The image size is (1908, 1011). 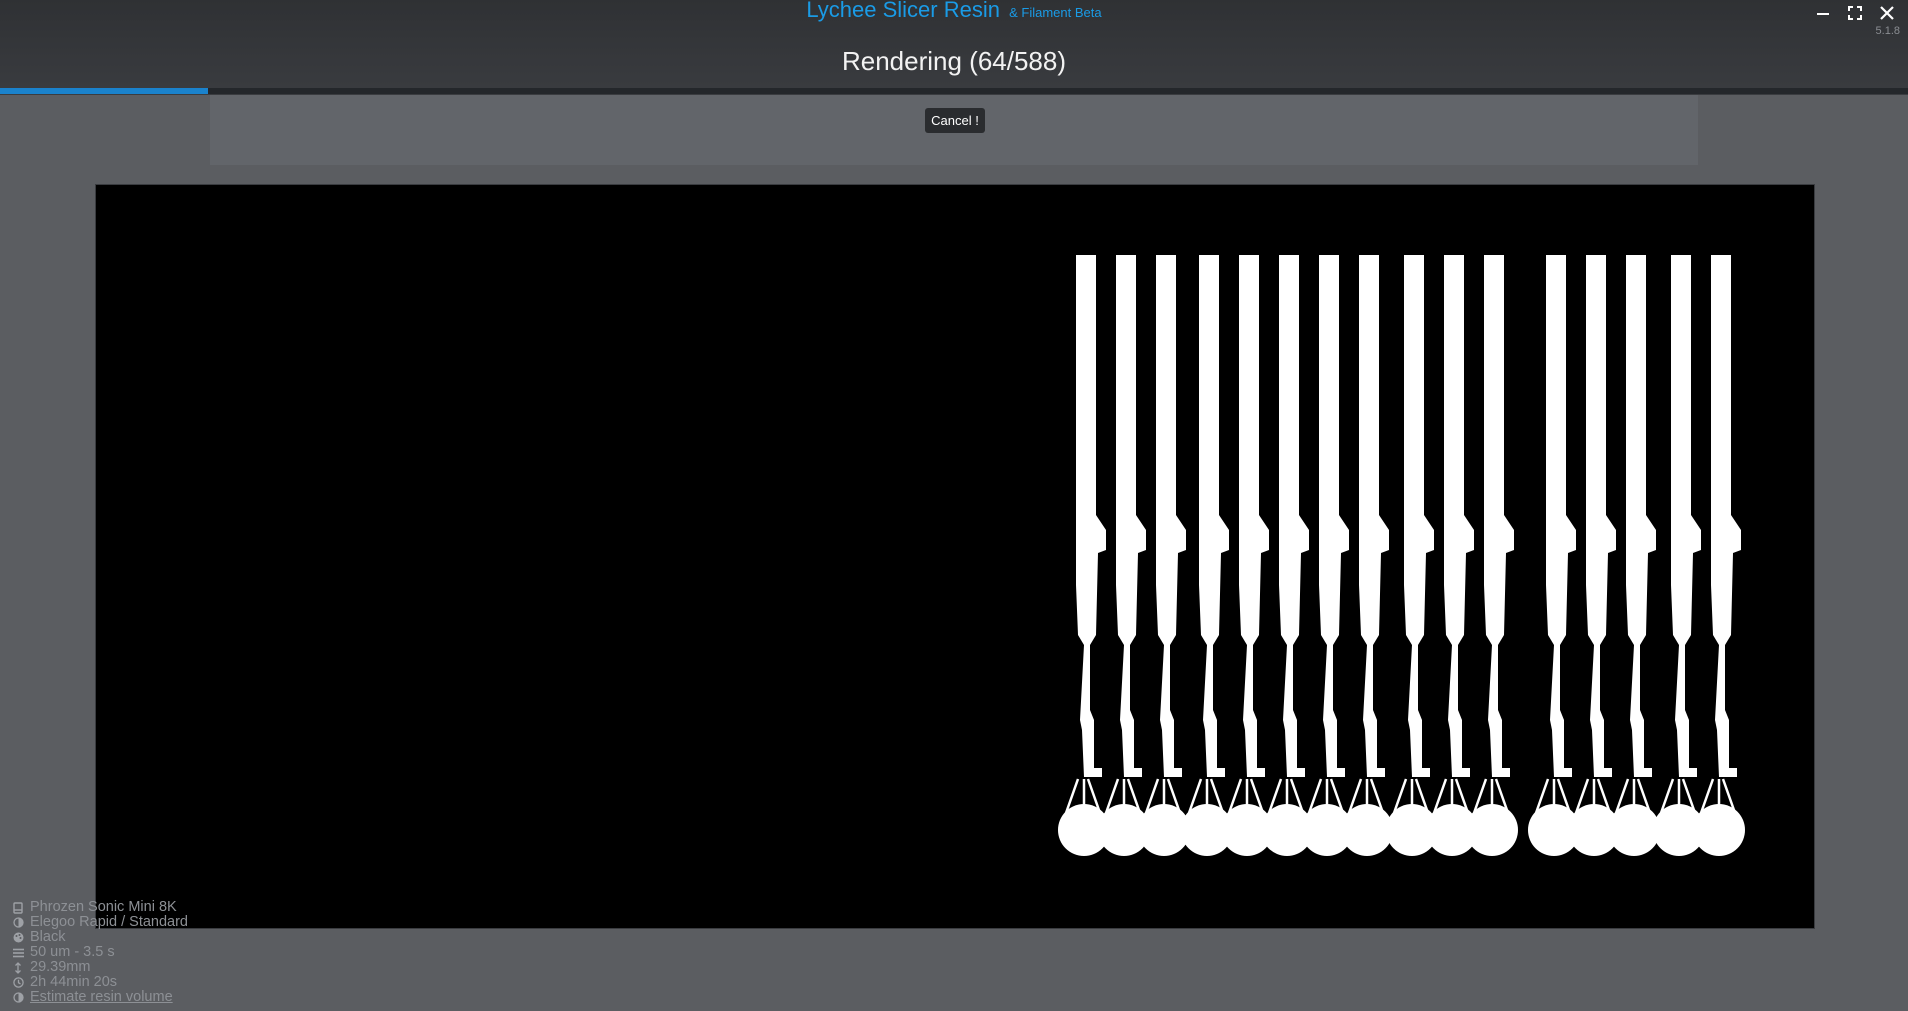 I want to click on close-icon, so click(x=1887, y=13).